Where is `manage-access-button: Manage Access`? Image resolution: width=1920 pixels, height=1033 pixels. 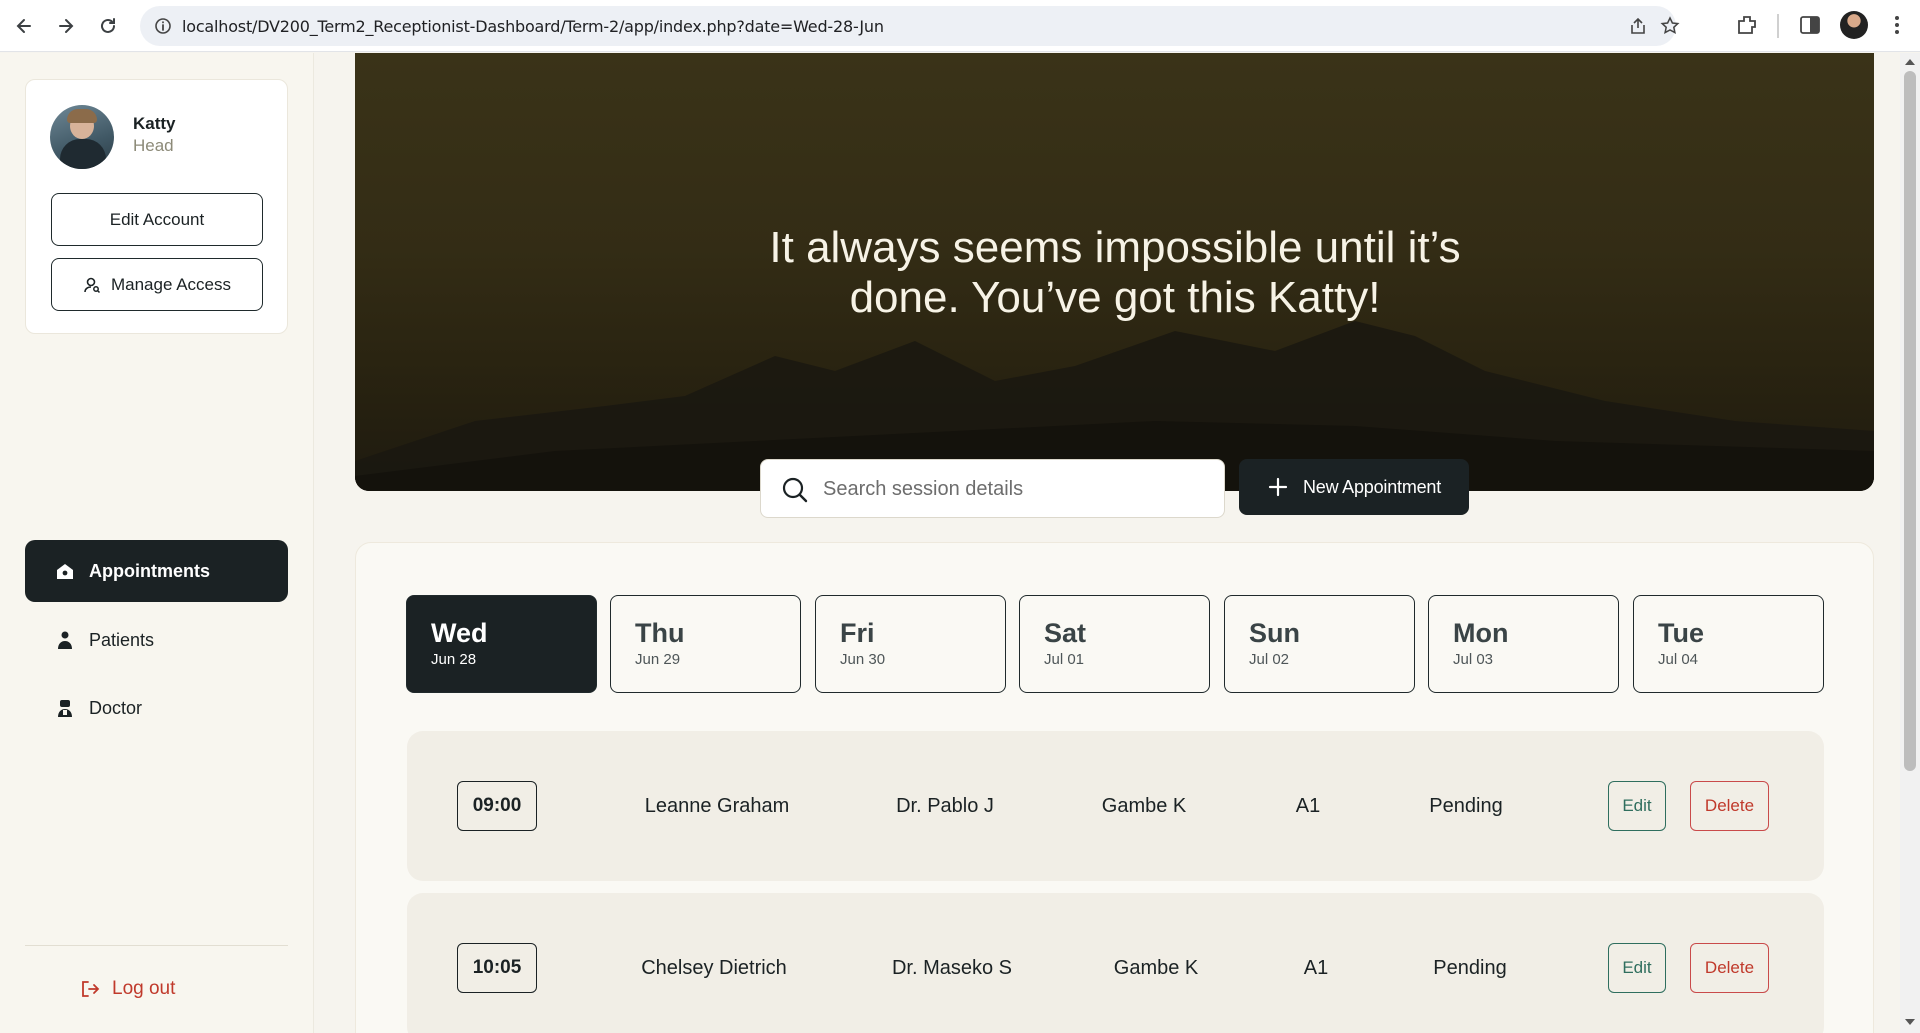 manage-access-button: Manage Access is located at coordinates (157, 284).